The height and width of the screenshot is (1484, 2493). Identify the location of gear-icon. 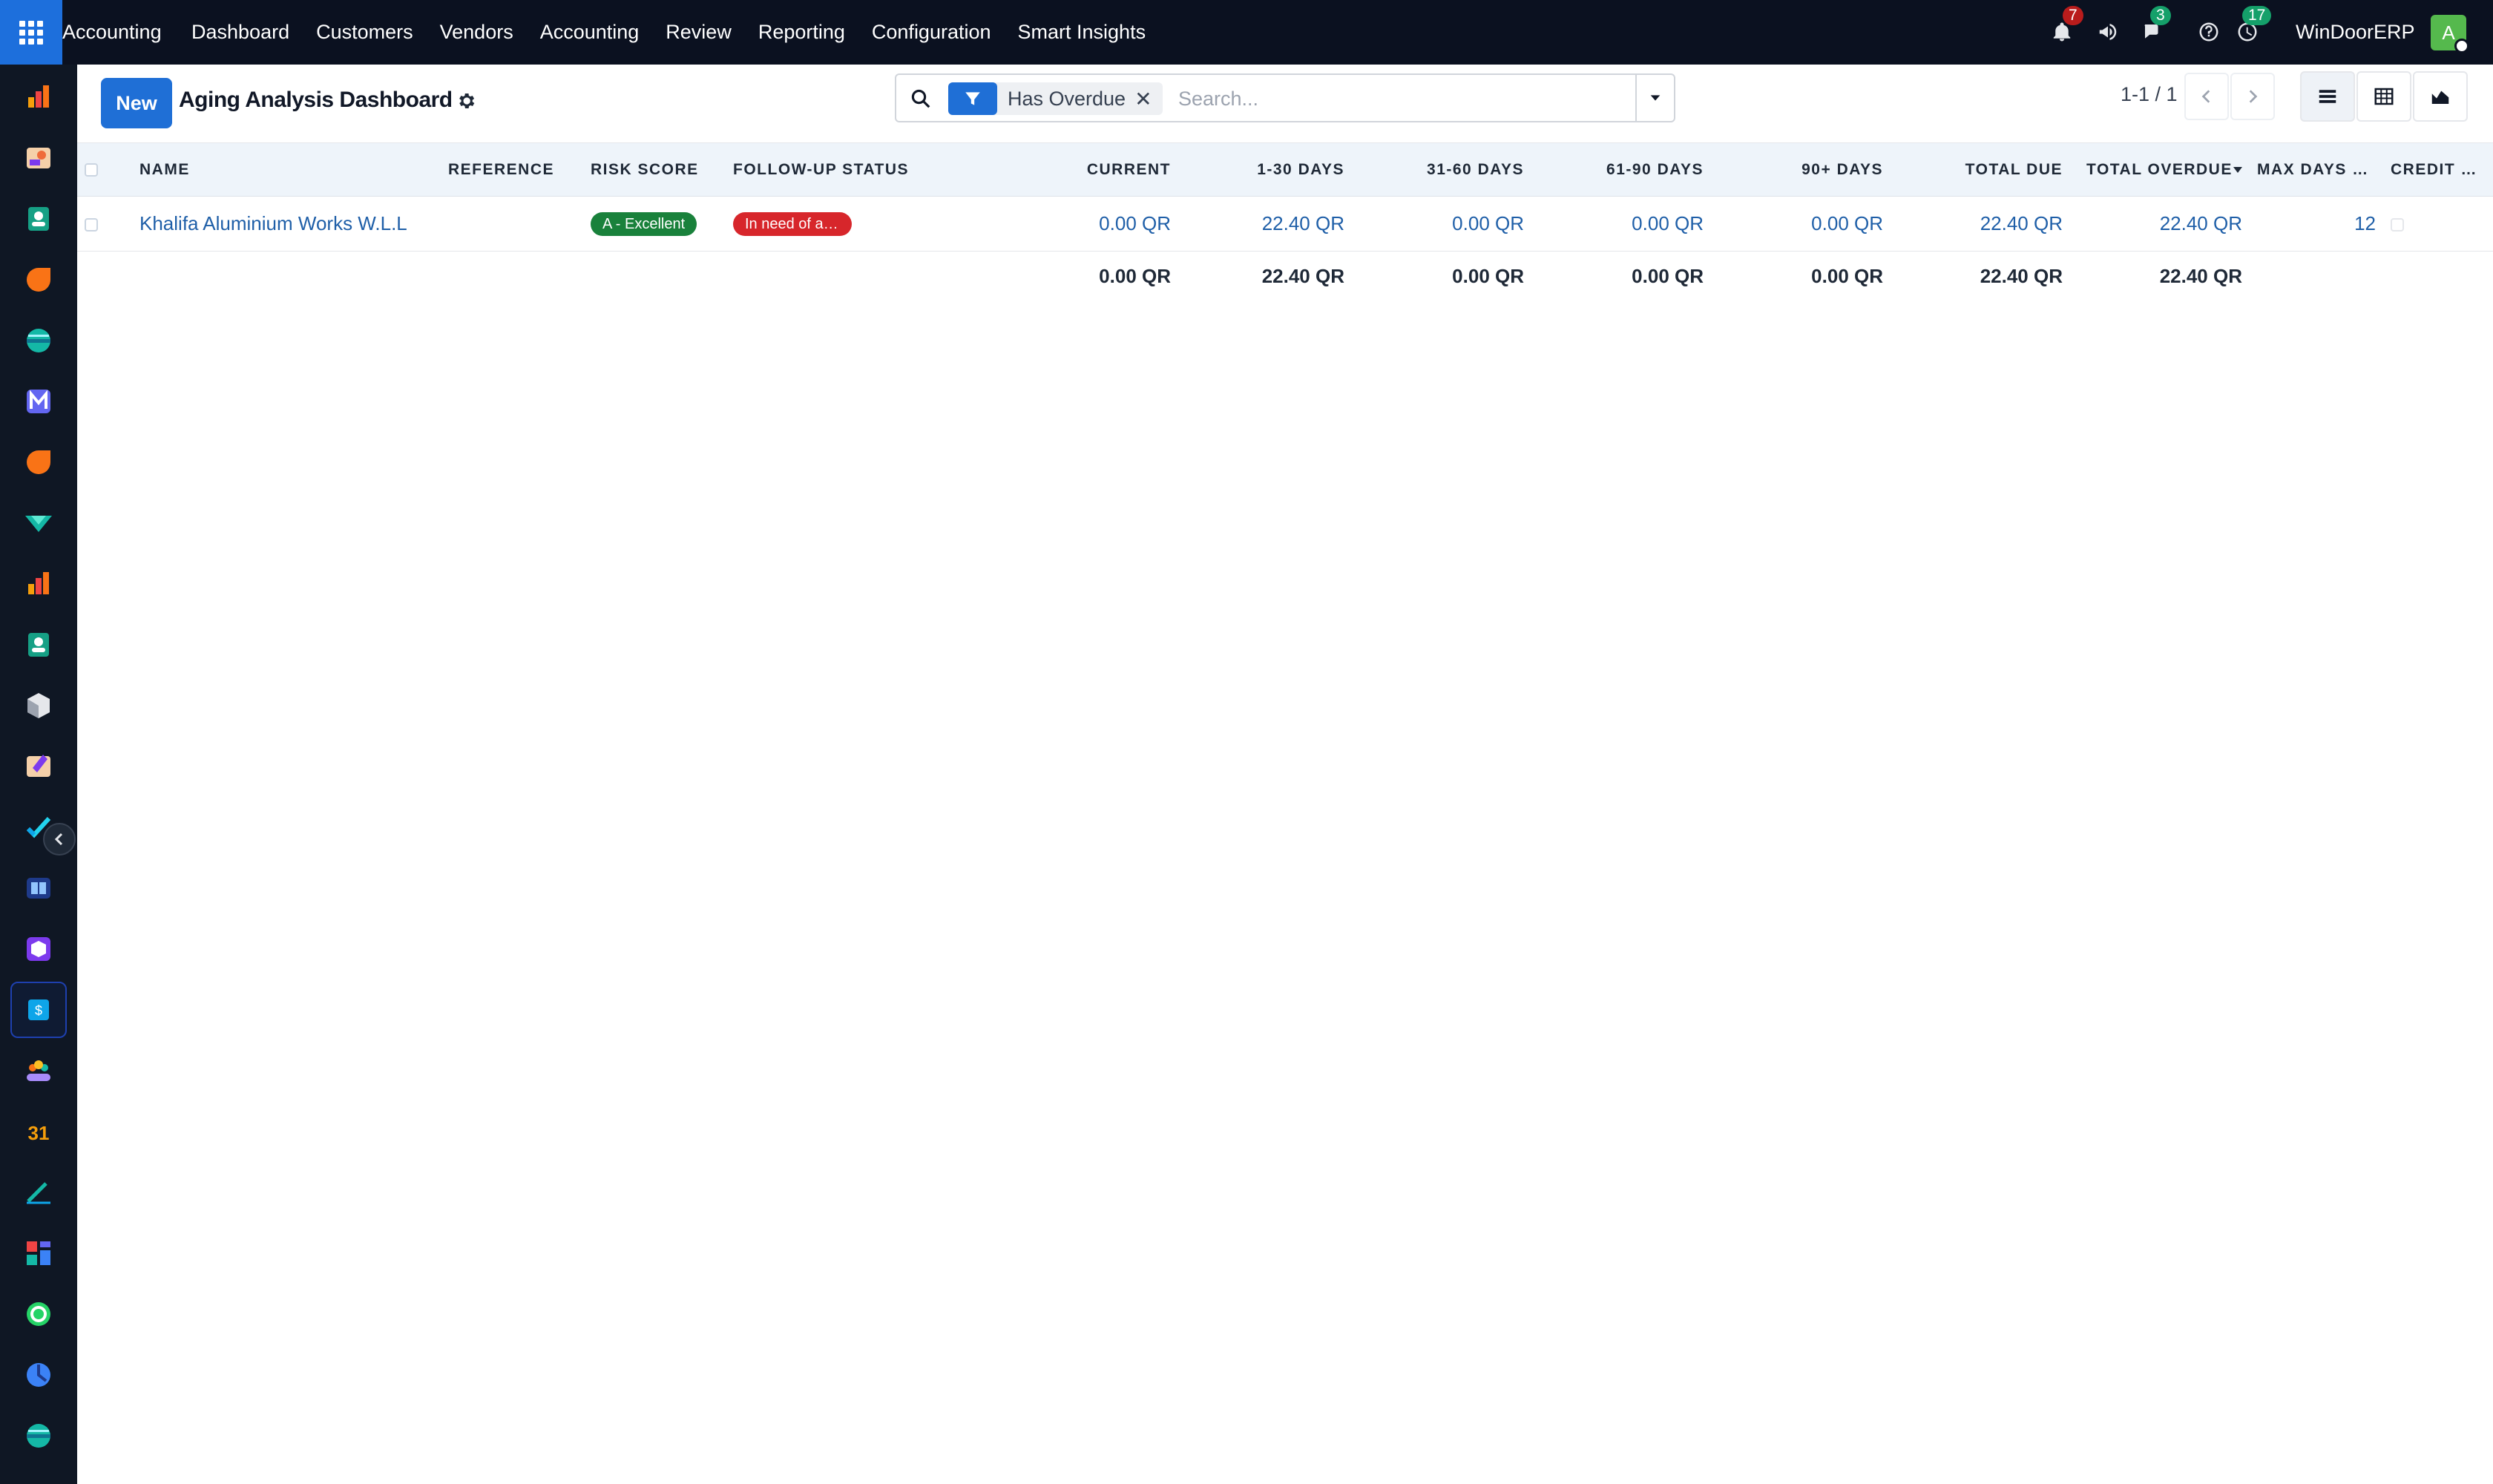
(466, 101).